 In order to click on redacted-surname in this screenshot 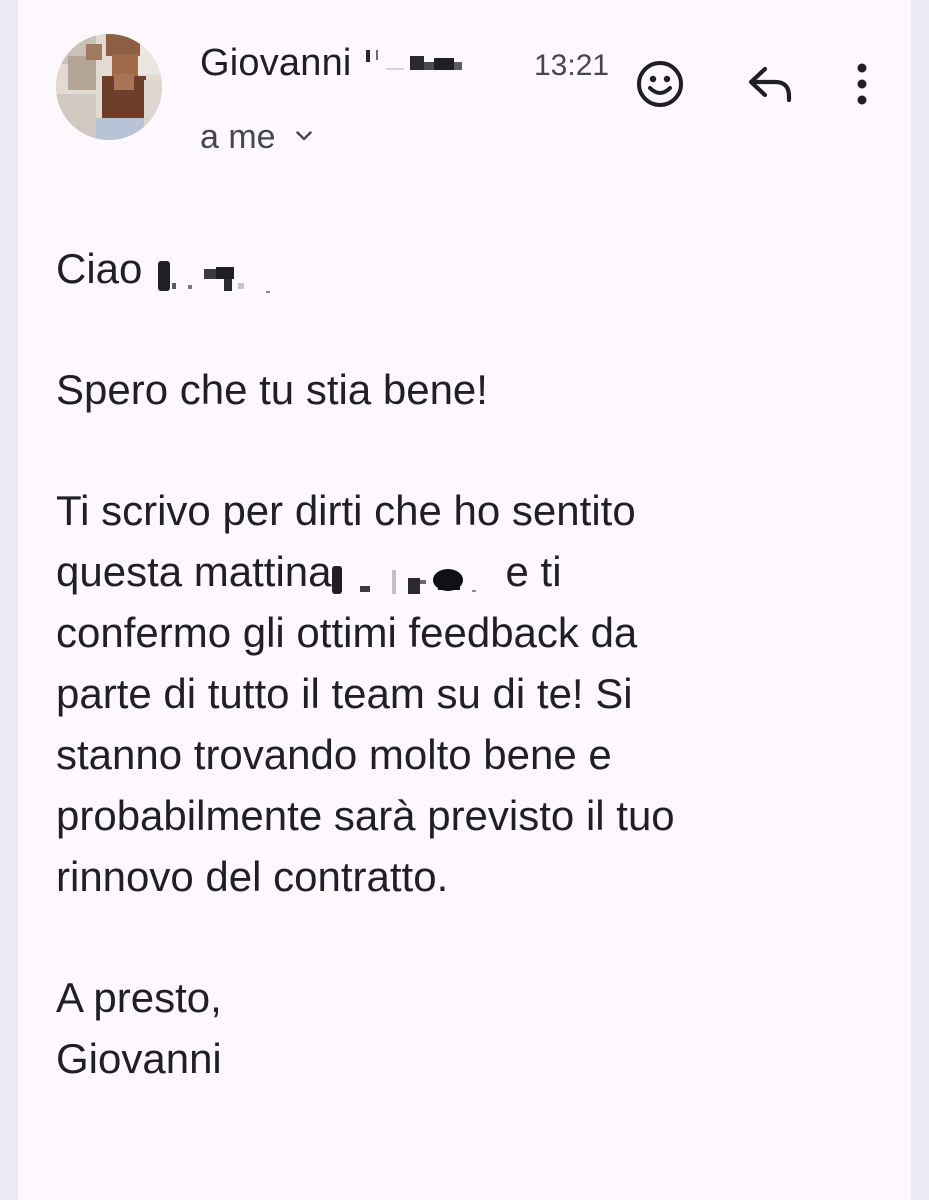, I will do `click(425, 64)`.